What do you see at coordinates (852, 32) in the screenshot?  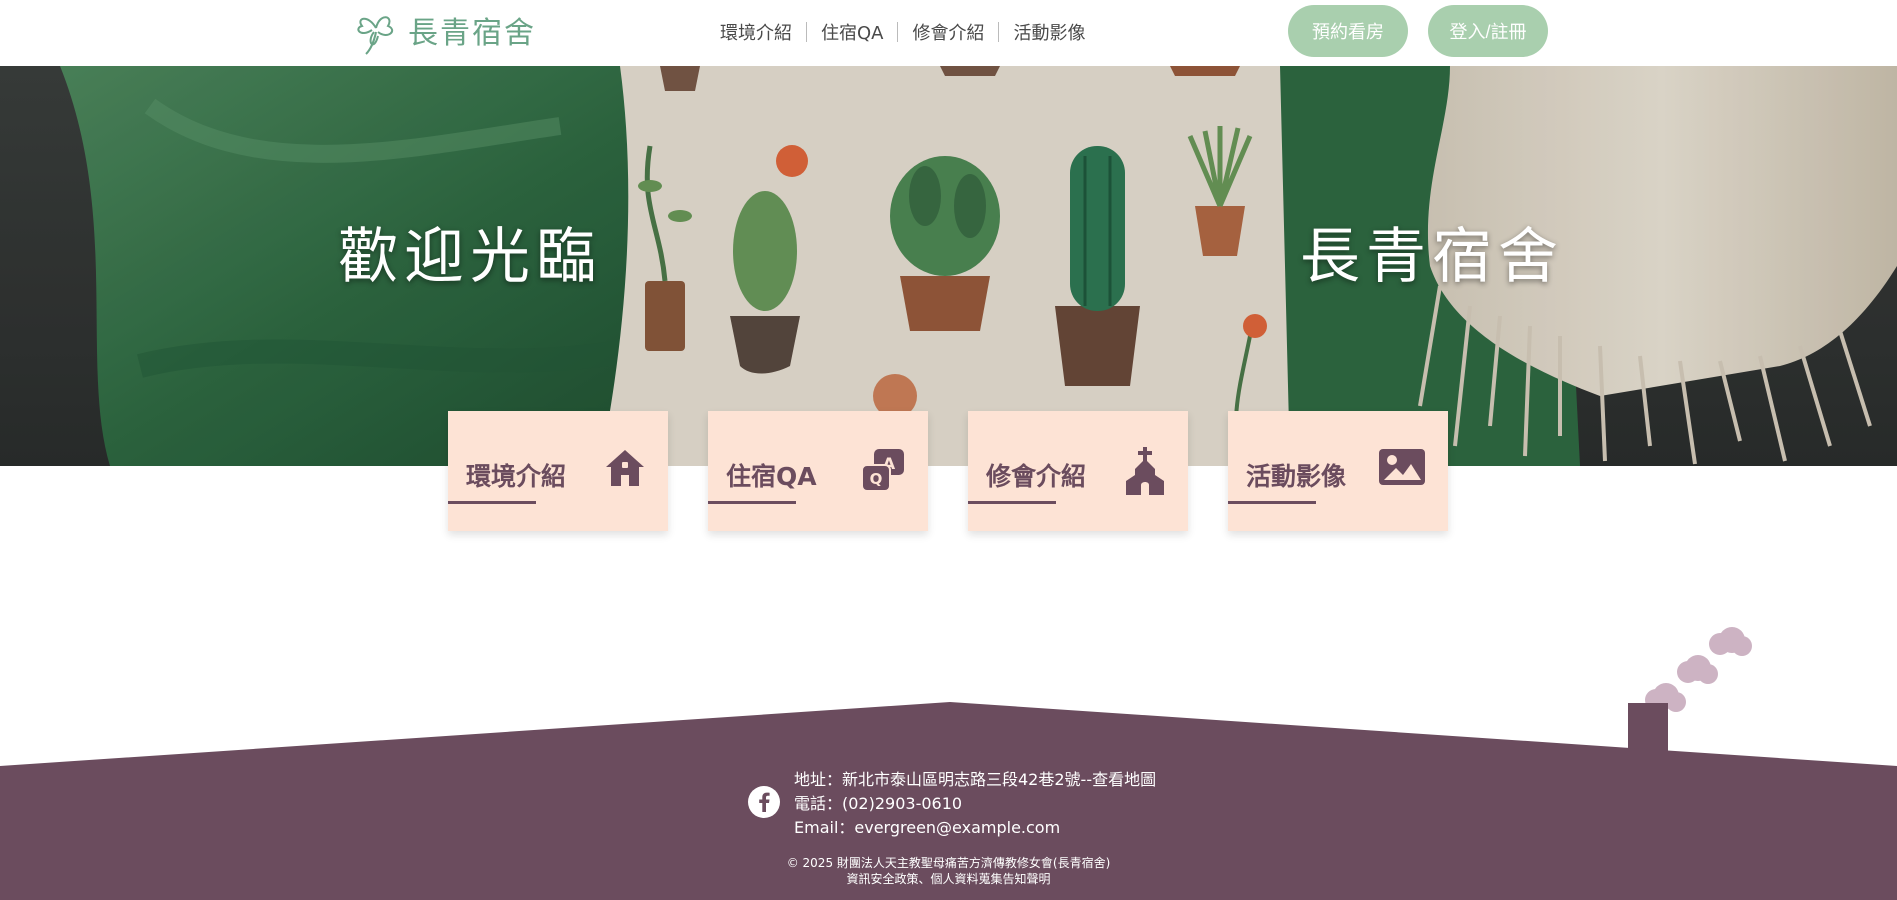 I see `nav-item-qa: 住宿QA` at bounding box center [852, 32].